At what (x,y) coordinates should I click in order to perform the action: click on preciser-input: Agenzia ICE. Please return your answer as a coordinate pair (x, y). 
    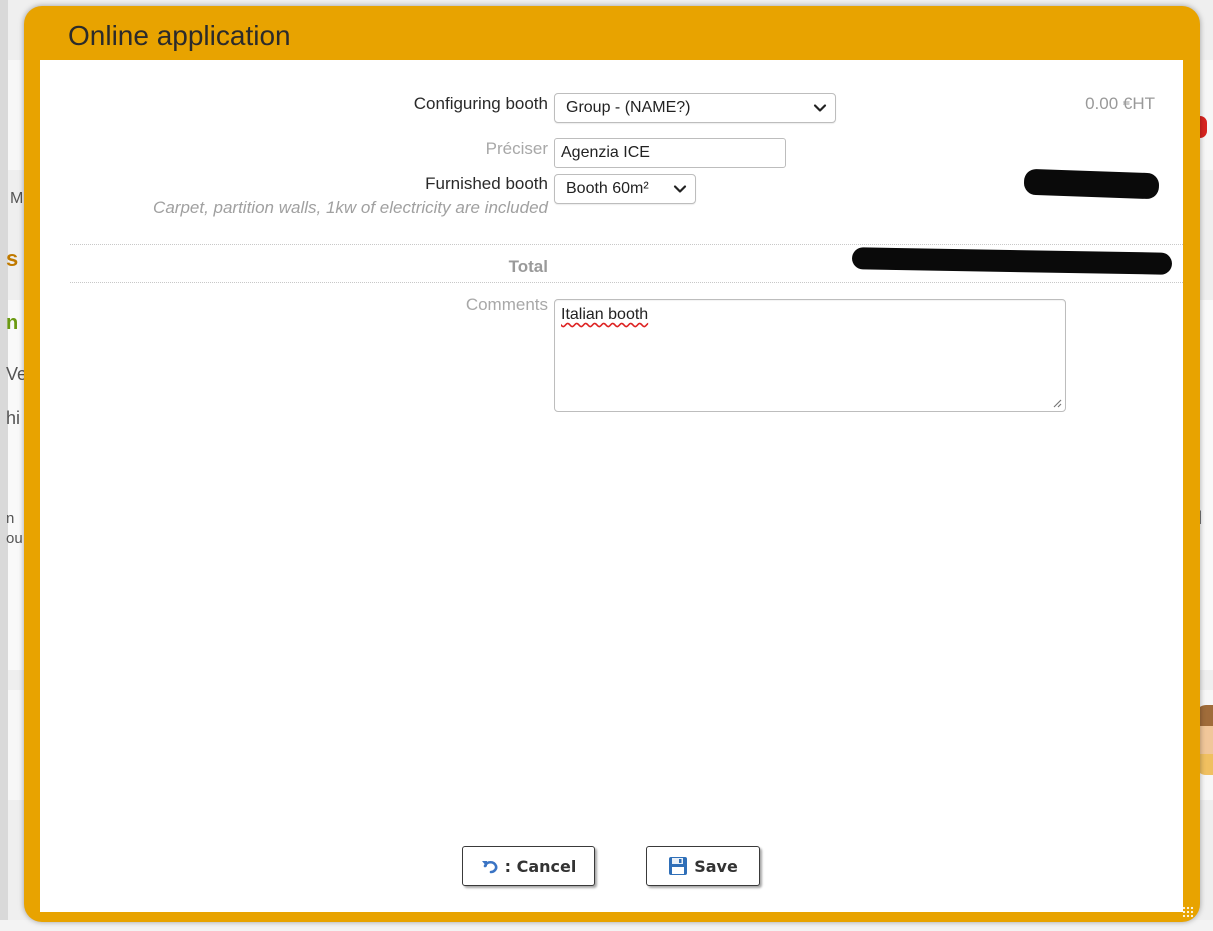
    Looking at the image, I should click on (670, 153).